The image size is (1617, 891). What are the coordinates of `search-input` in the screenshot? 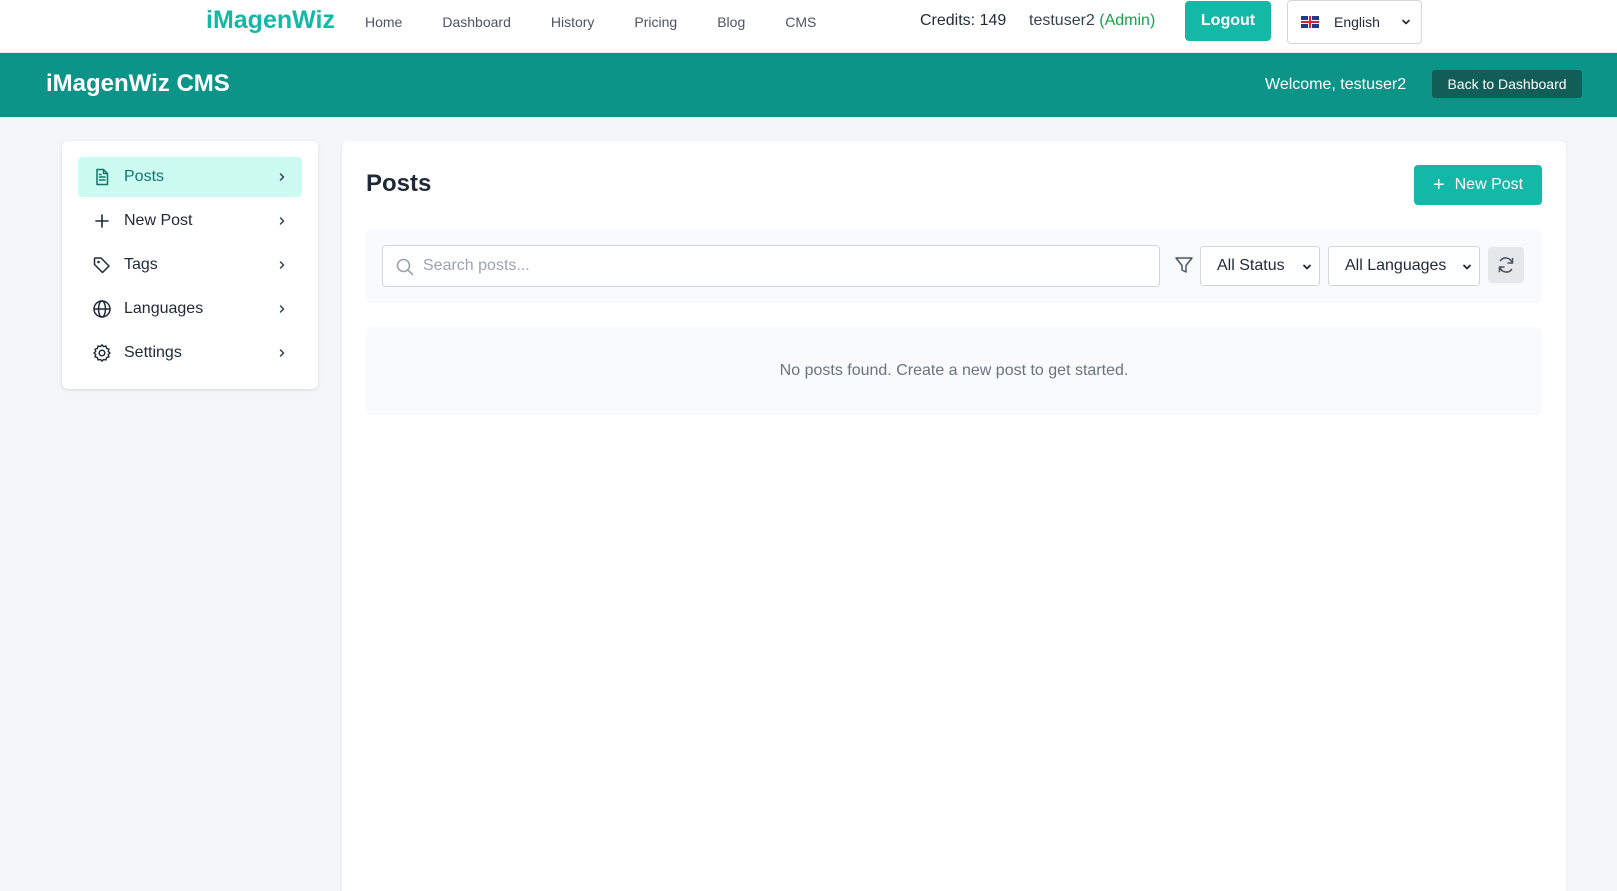 It's located at (783, 266).